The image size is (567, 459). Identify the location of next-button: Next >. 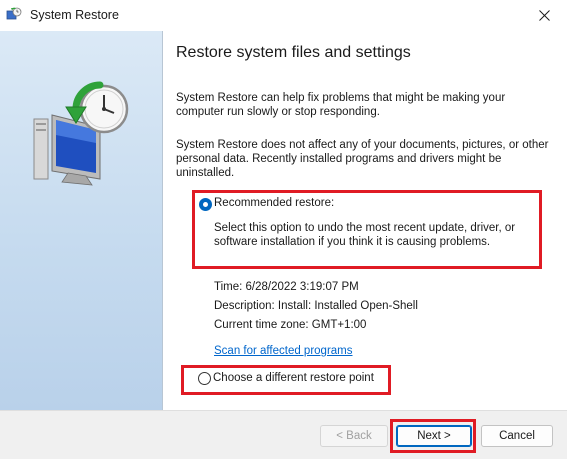
(434, 436).